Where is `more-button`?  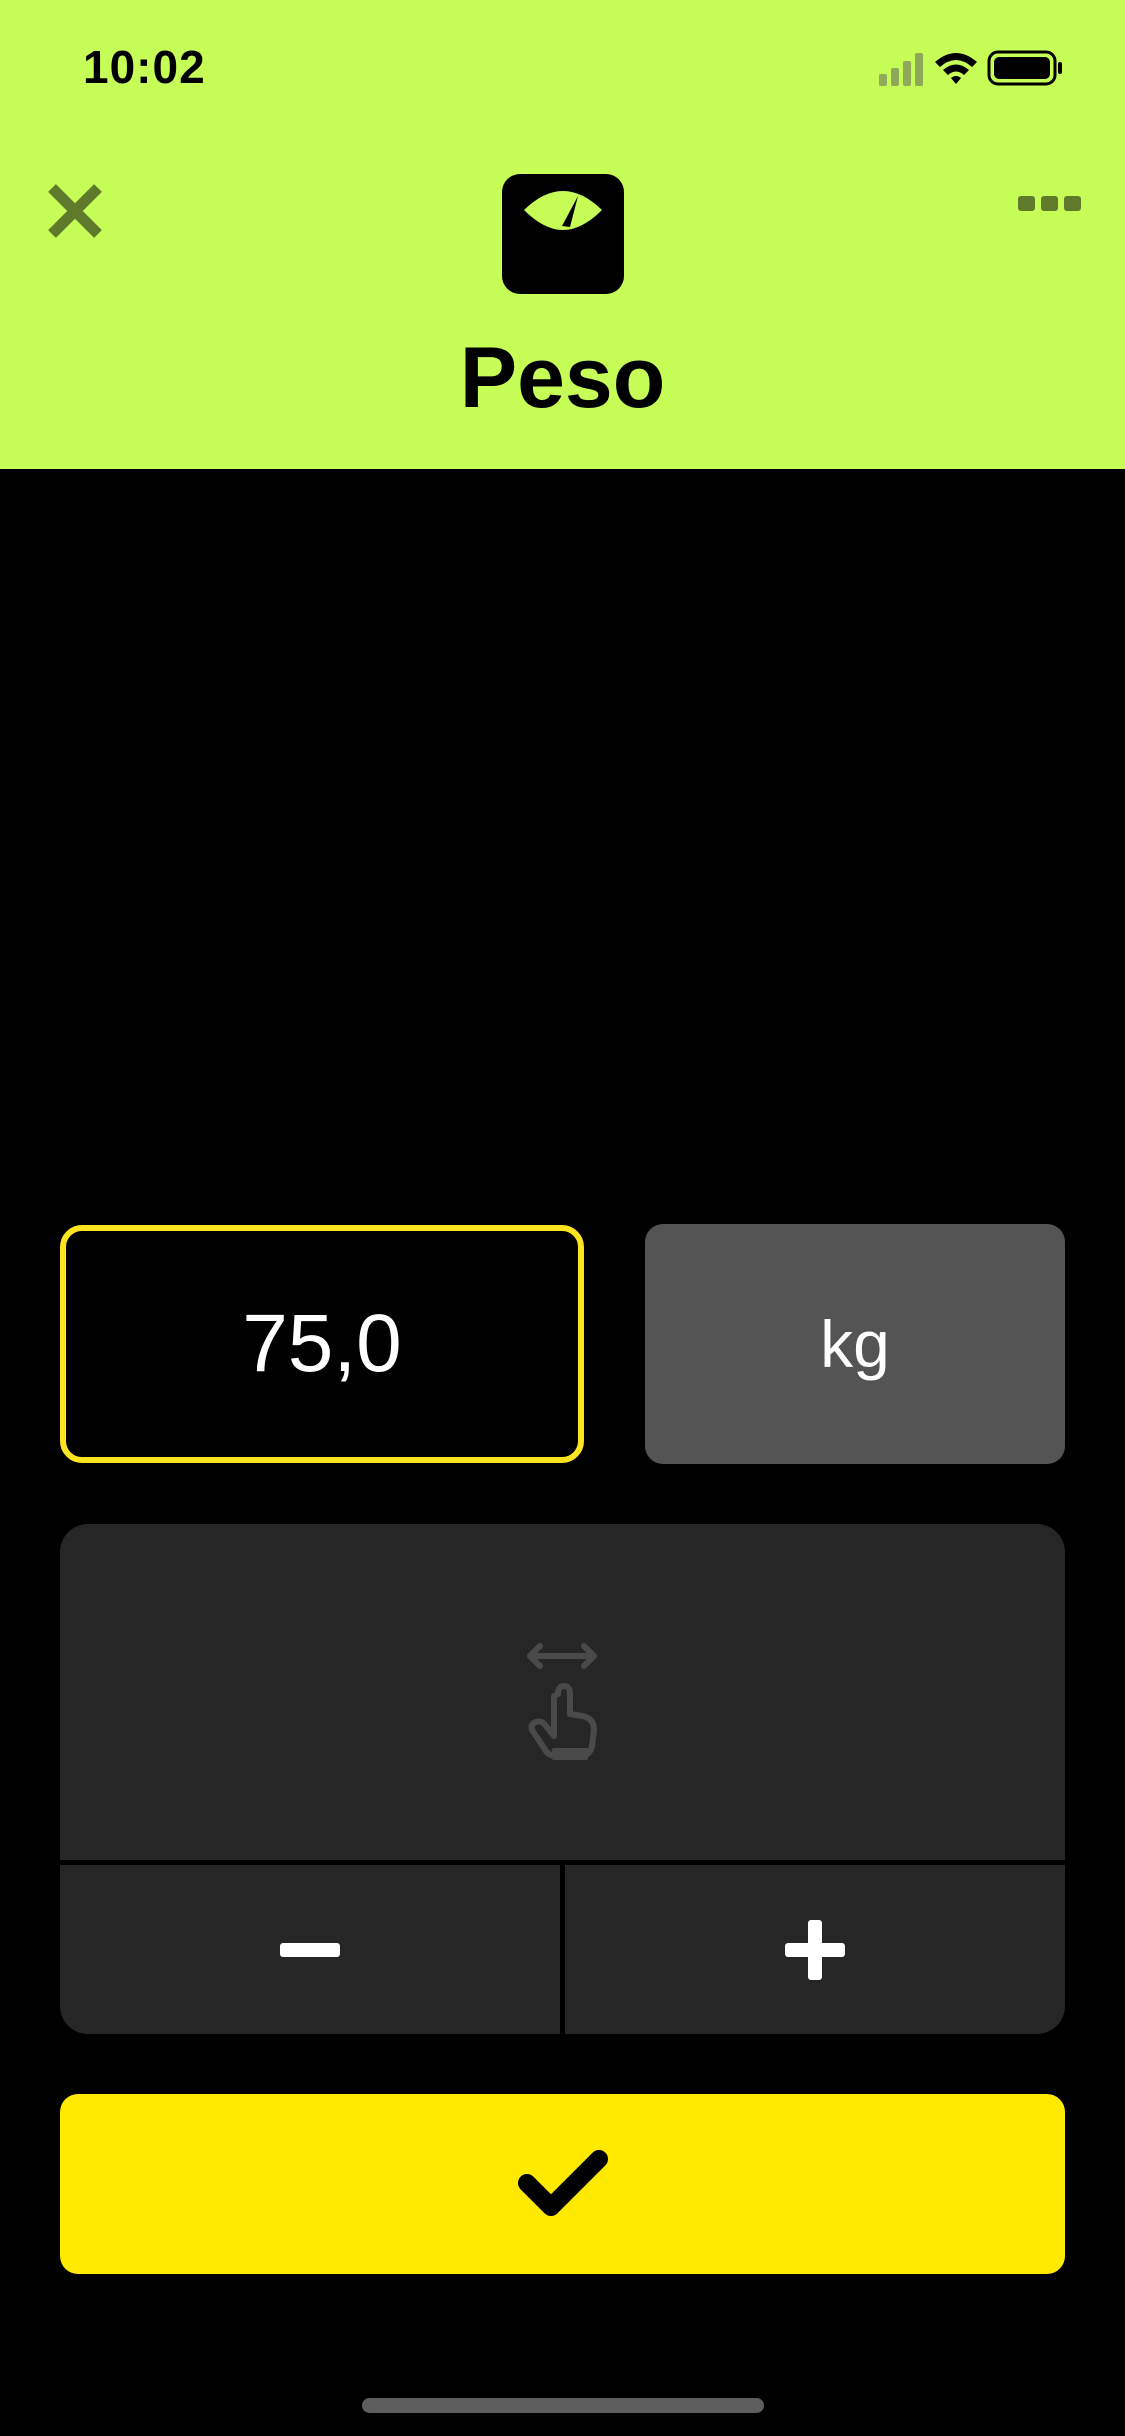
more-button is located at coordinates (1050, 204).